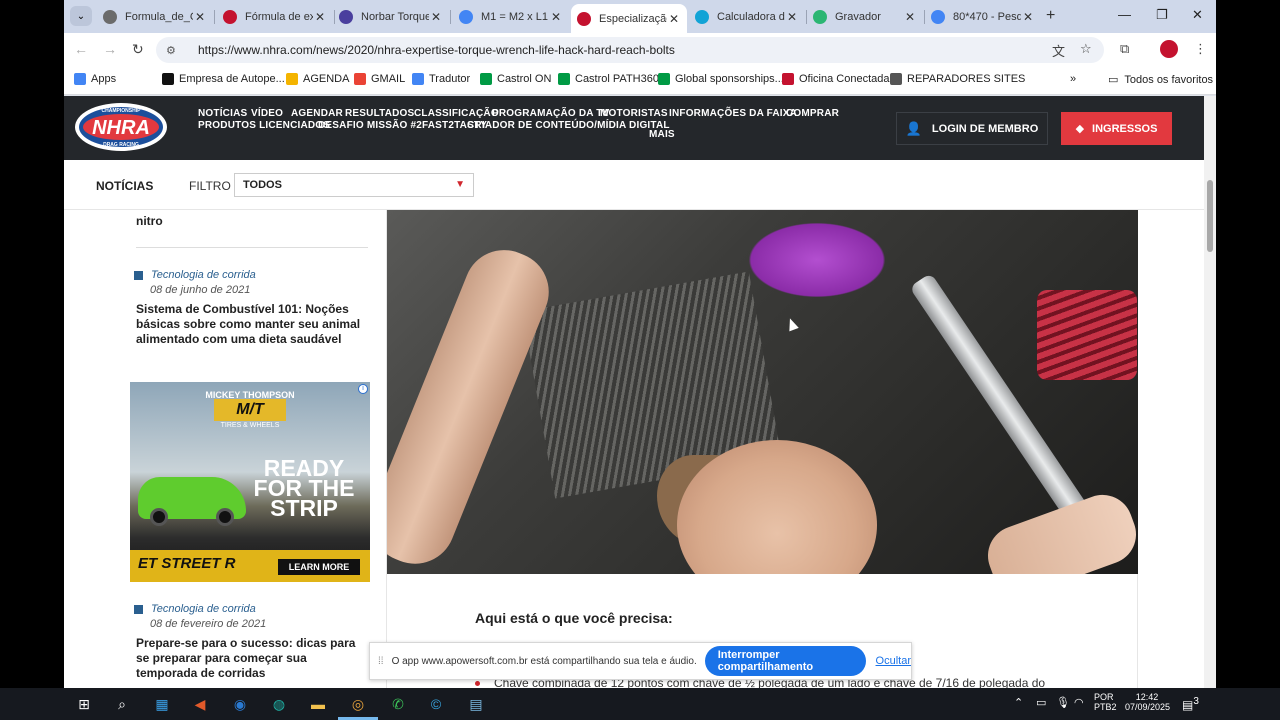  What do you see at coordinates (456, 113) in the screenshot?
I see `nav-link: CLASSIFICAÇÃO` at bounding box center [456, 113].